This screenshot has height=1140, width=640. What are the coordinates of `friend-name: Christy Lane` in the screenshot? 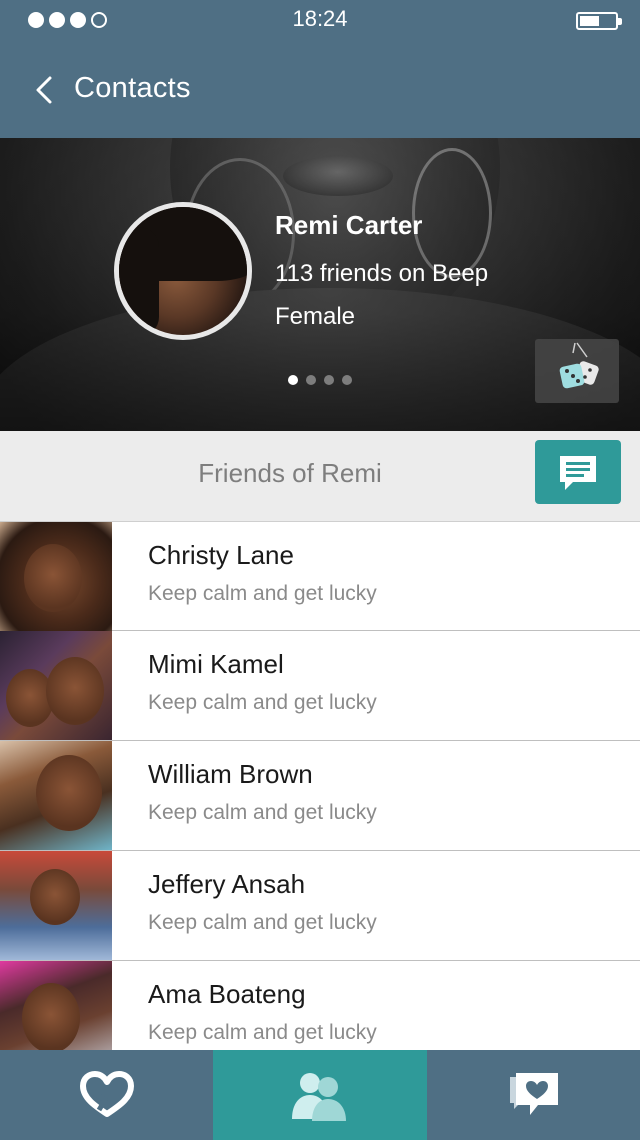 It's located at (221, 555).